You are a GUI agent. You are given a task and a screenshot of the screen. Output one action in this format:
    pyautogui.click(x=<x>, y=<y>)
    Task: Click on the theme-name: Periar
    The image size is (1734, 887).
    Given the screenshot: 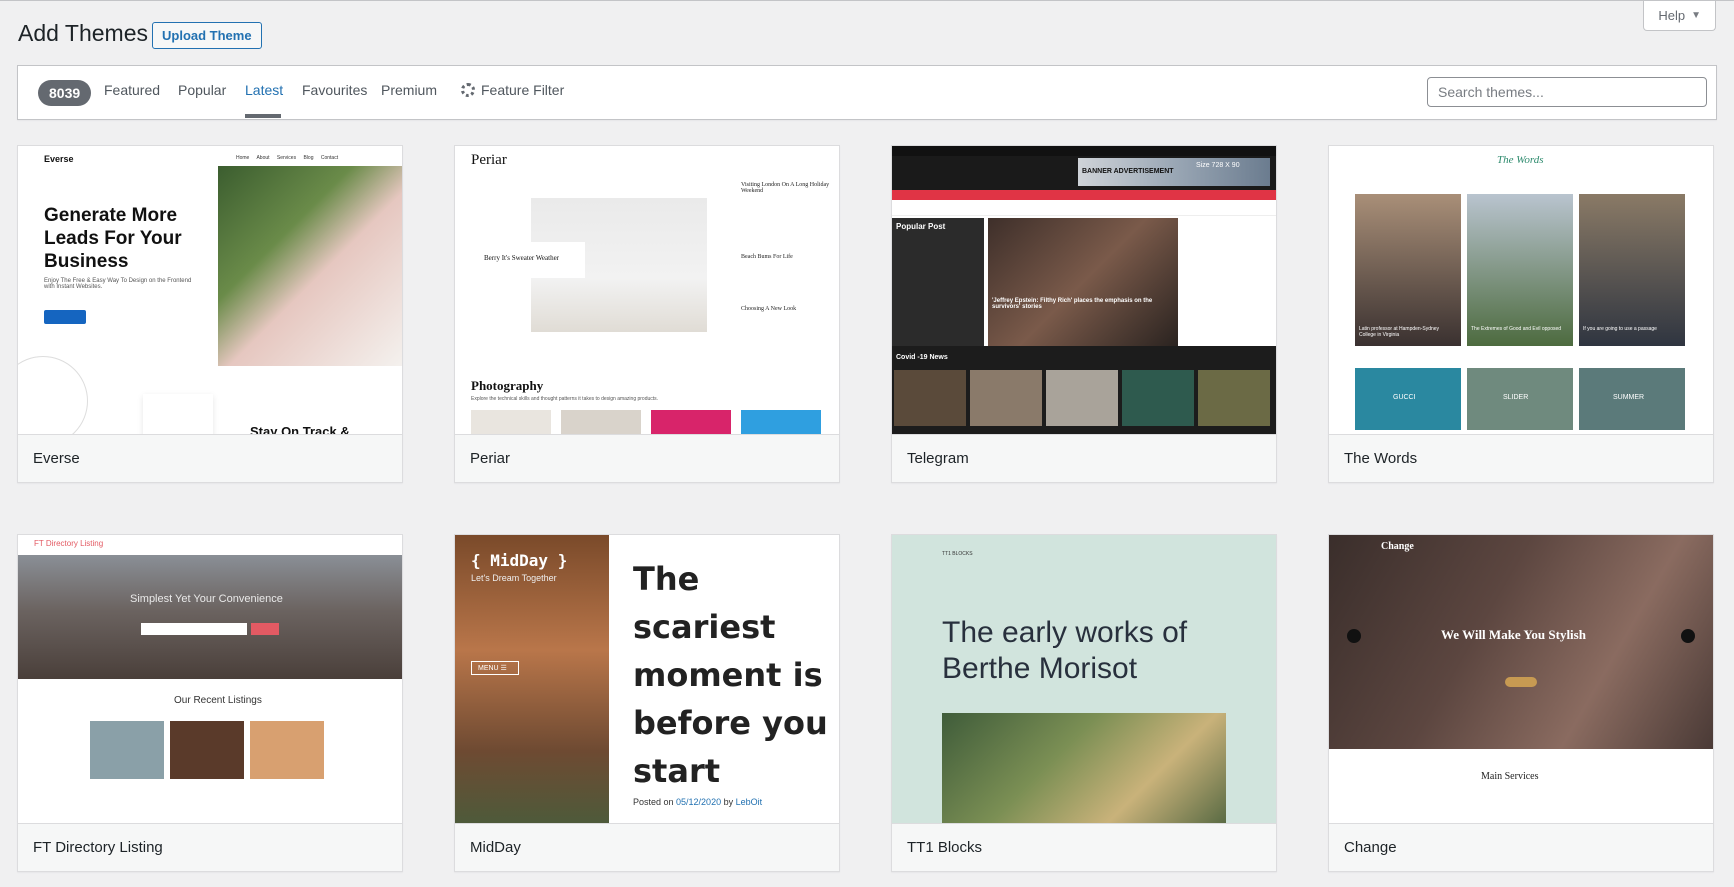 What is the action you would take?
    pyautogui.click(x=647, y=458)
    